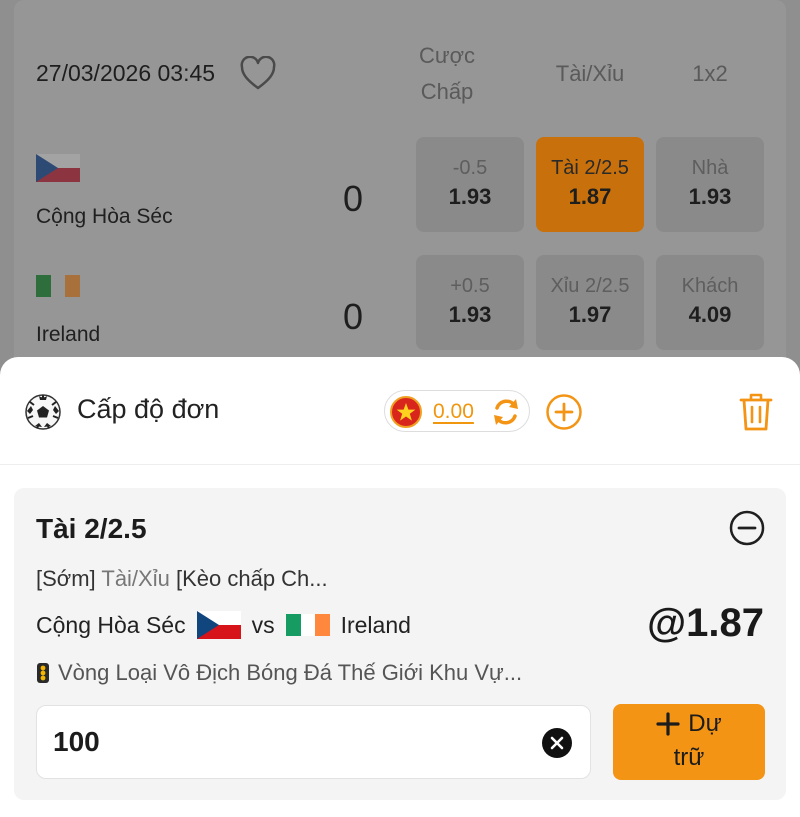 The height and width of the screenshot is (817, 800). Describe the element at coordinates (353, 198) in the screenshot. I see `home-score: 0` at that location.